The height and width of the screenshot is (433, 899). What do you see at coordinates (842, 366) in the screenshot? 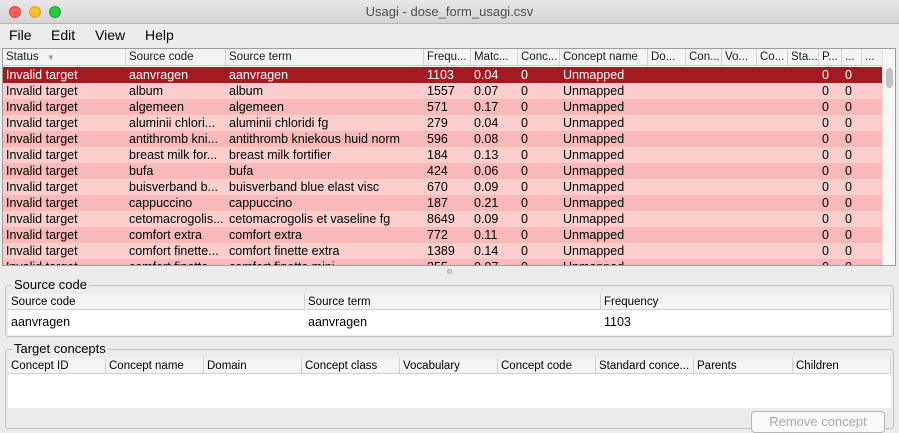
I see `target-header-children: Children` at bounding box center [842, 366].